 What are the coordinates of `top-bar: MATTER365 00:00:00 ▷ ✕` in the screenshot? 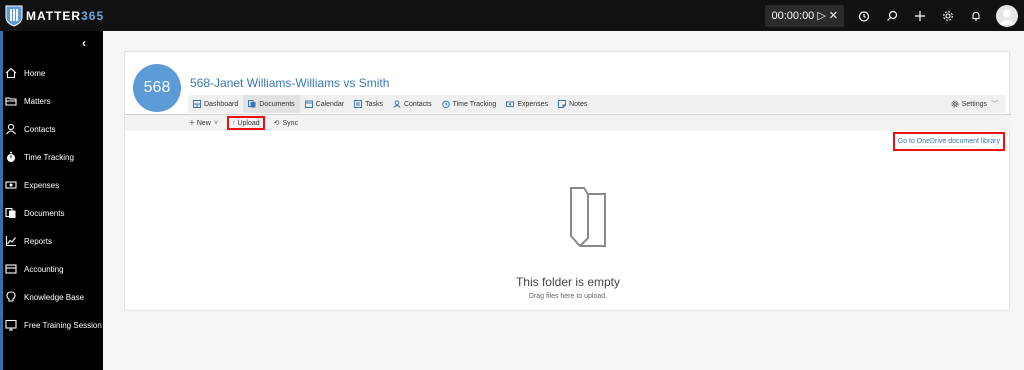 It's located at (512, 15).